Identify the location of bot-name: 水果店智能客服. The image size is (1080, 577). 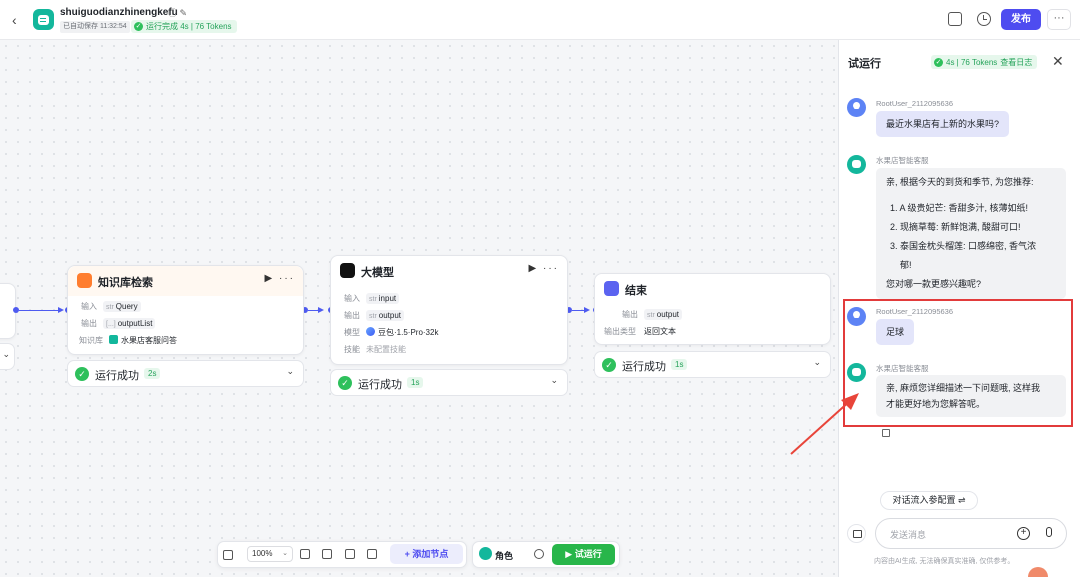
(902, 160).